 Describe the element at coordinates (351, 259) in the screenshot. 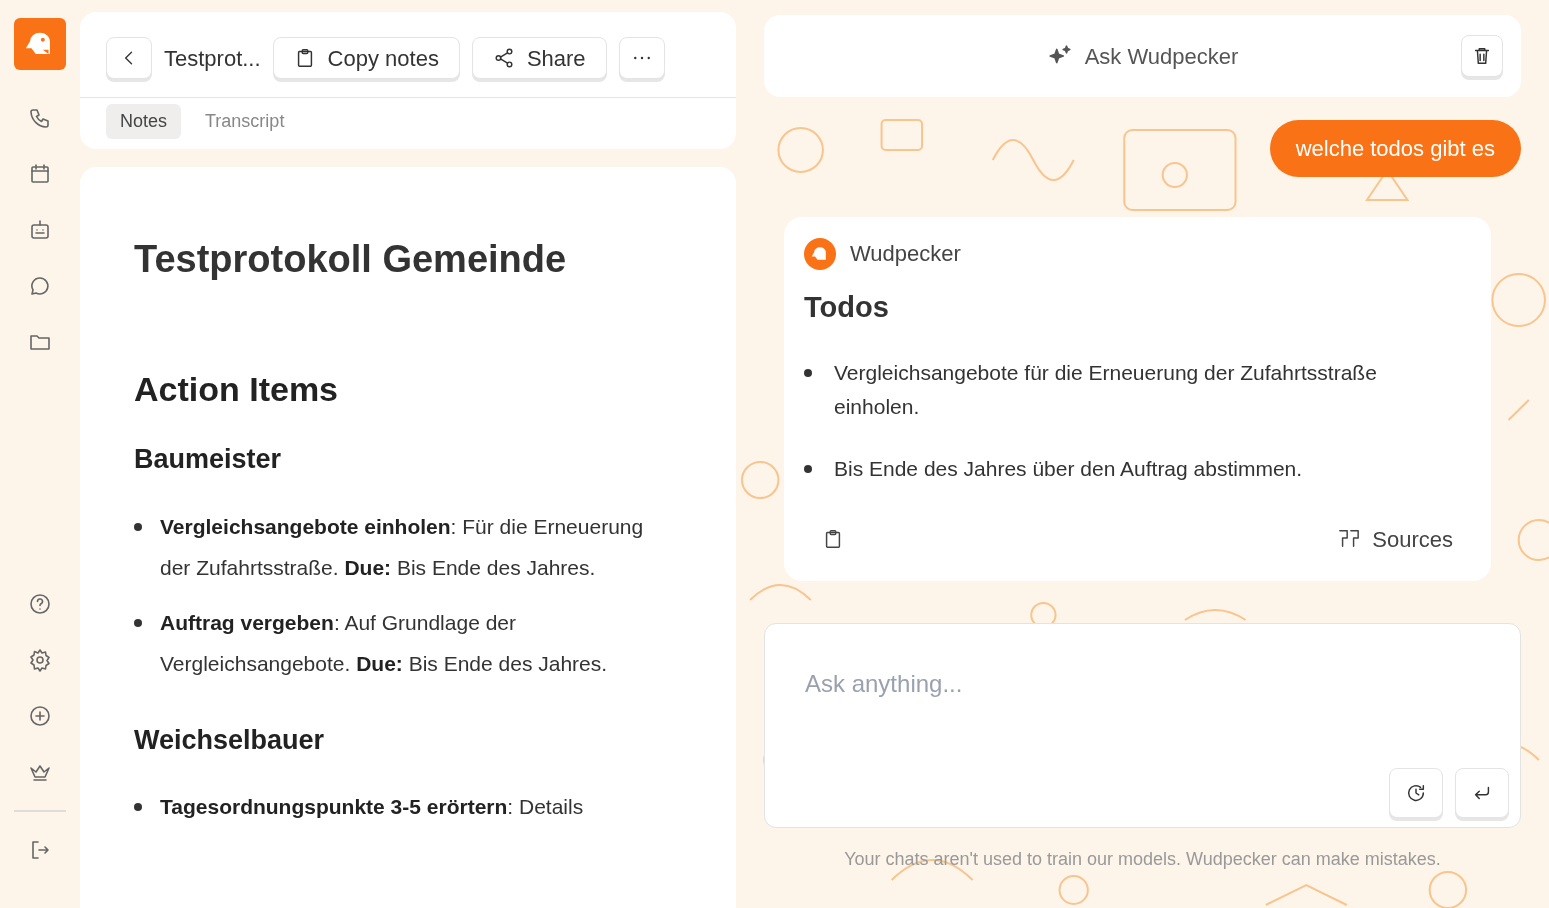

I see `document-title: Testprotokoll Gemeinde` at that location.